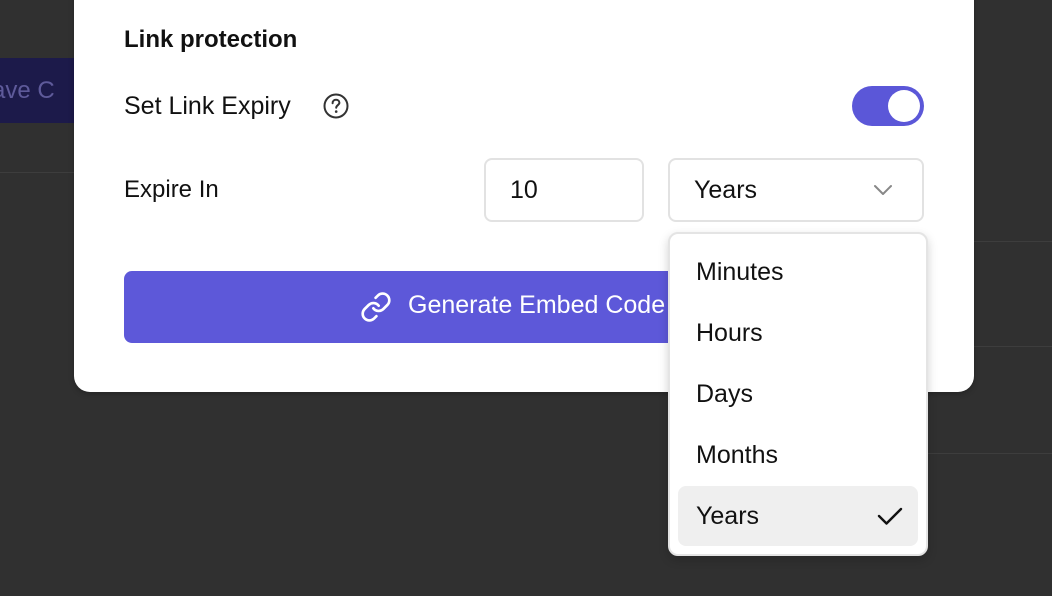 This screenshot has width=1052, height=596. Describe the element at coordinates (798, 455) in the screenshot. I see `dropdown-option-months: Months` at that location.